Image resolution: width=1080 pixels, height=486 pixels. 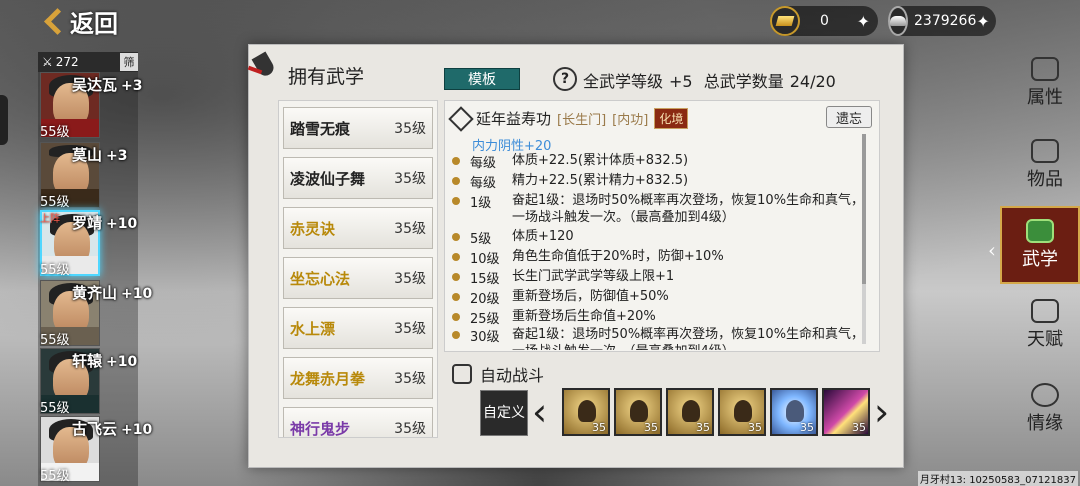 I want to click on customize-button: 自定义, so click(x=504, y=413).